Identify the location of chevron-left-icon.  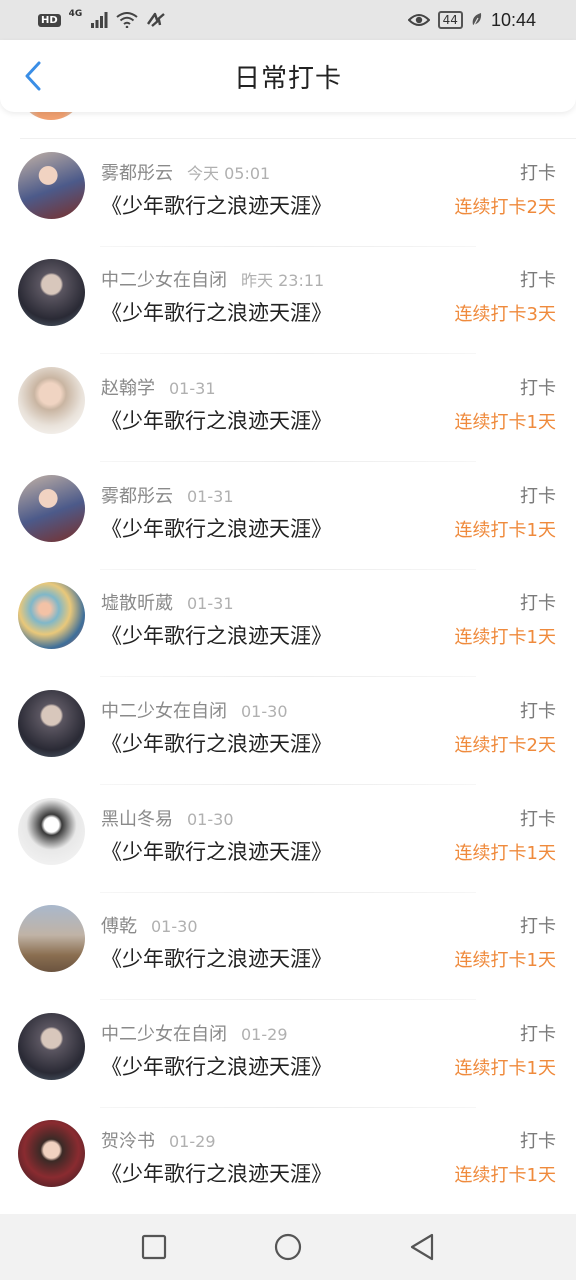
(33, 76).